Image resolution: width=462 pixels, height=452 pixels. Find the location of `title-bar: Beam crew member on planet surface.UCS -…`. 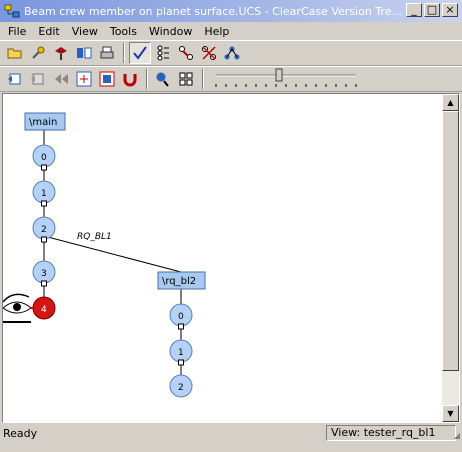

title-bar: Beam crew member on planet surface.UCS -… is located at coordinates (231, 11).